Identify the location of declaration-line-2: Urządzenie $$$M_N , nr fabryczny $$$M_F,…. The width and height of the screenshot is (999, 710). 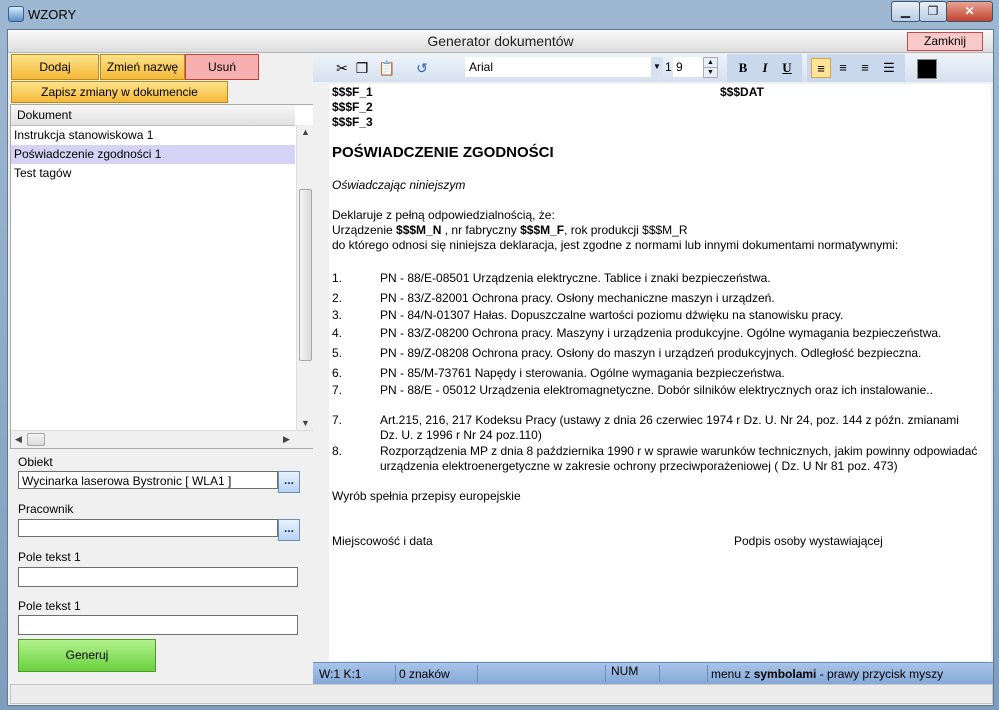
(510, 230).